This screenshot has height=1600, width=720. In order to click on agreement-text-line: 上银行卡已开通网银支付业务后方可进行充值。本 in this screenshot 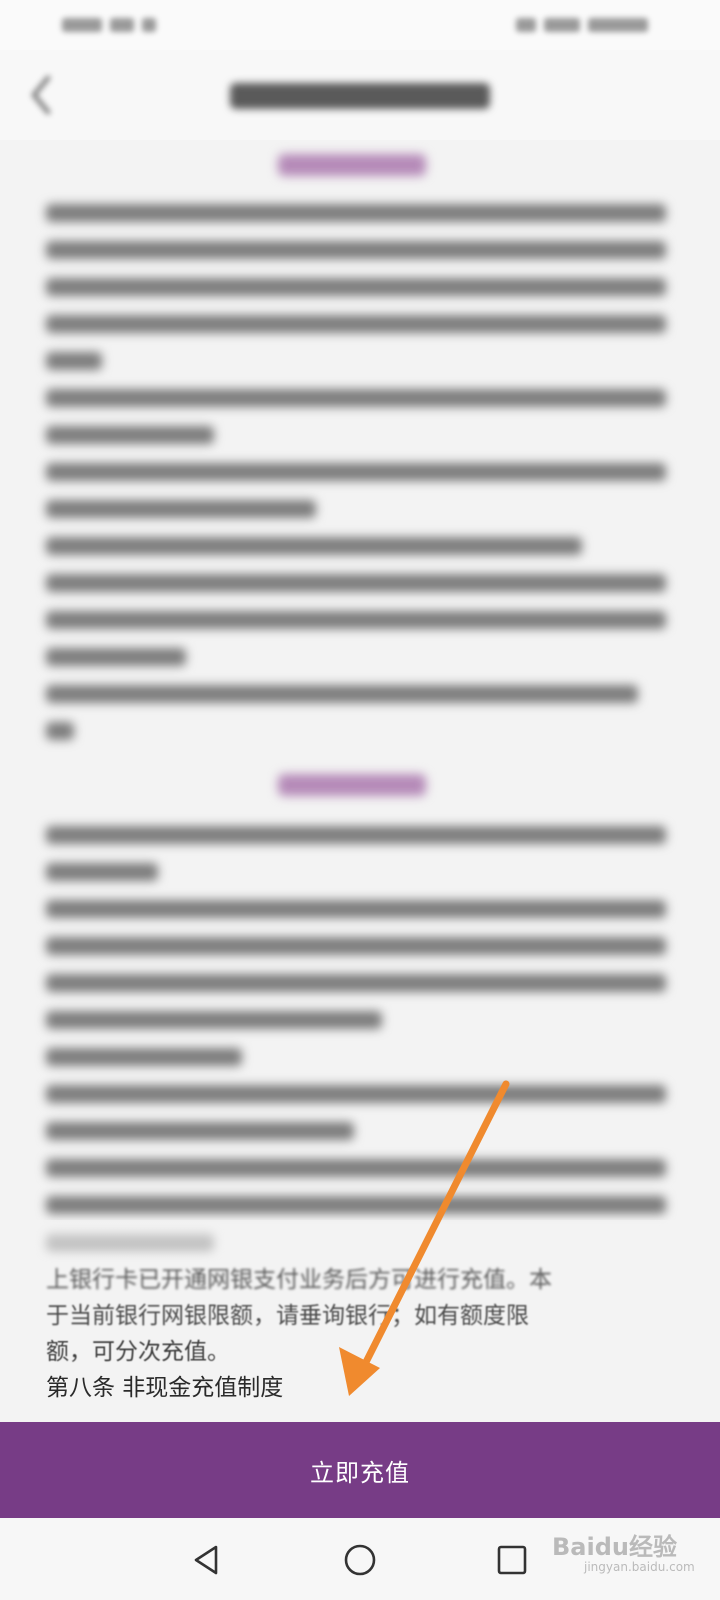, I will do `click(299, 1280)`.